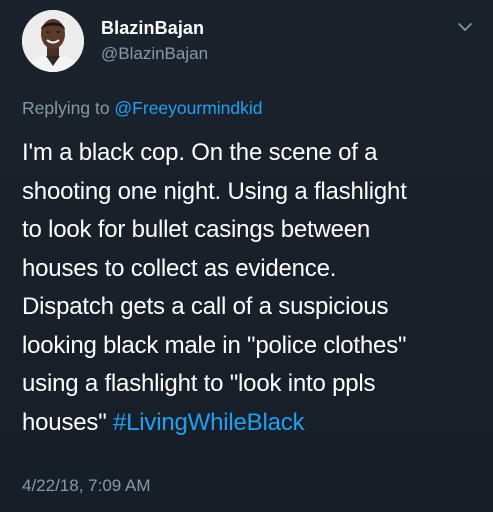 Image resolution: width=493 pixels, height=512 pixels. Describe the element at coordinates (154, 54) in the screenshot. I see `user-handle: @BlazinBajan` at that location.